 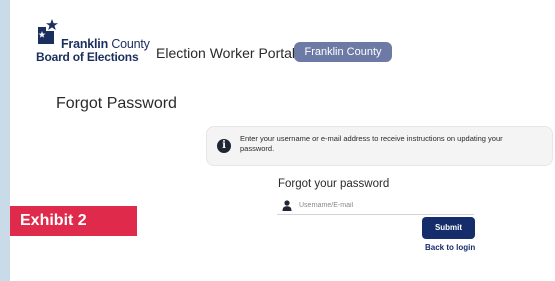 What do you see at coordinates (226, 53) in the screenshot?
I see `portal-title: Election Worker Portal` at bounding box center [226, 53].